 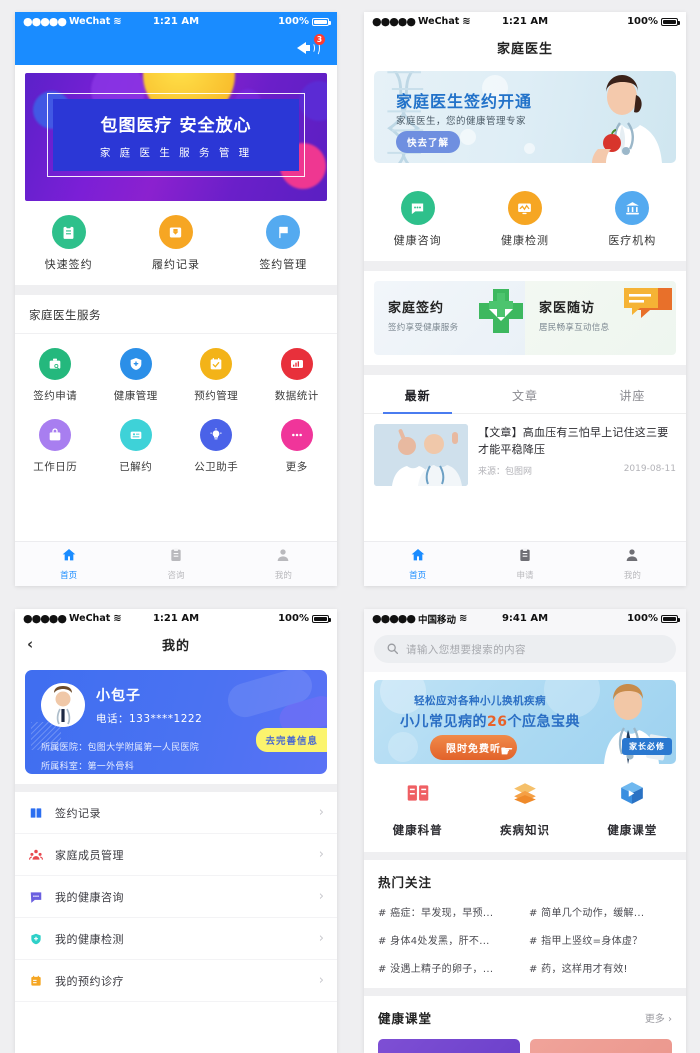 I want to click on blue-header-bar: 3, so click(x=176, y=48).